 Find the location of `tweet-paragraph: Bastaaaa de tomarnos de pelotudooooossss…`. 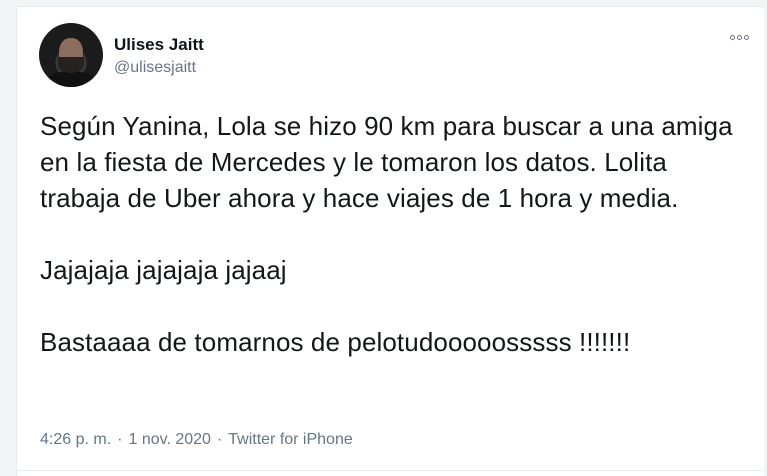

tweet-paragraph: Bastaaaa de tomarnos de pelotudooooossss… is located at coordinates (335, 342).